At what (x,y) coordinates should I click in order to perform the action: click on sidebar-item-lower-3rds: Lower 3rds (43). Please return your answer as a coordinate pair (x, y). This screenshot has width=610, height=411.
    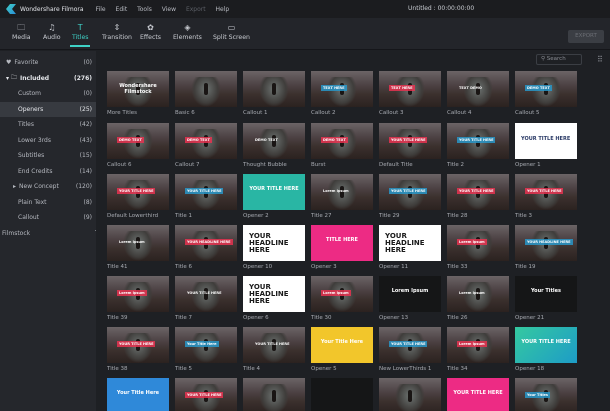
    Looking at the image, I should click on (48, 141).